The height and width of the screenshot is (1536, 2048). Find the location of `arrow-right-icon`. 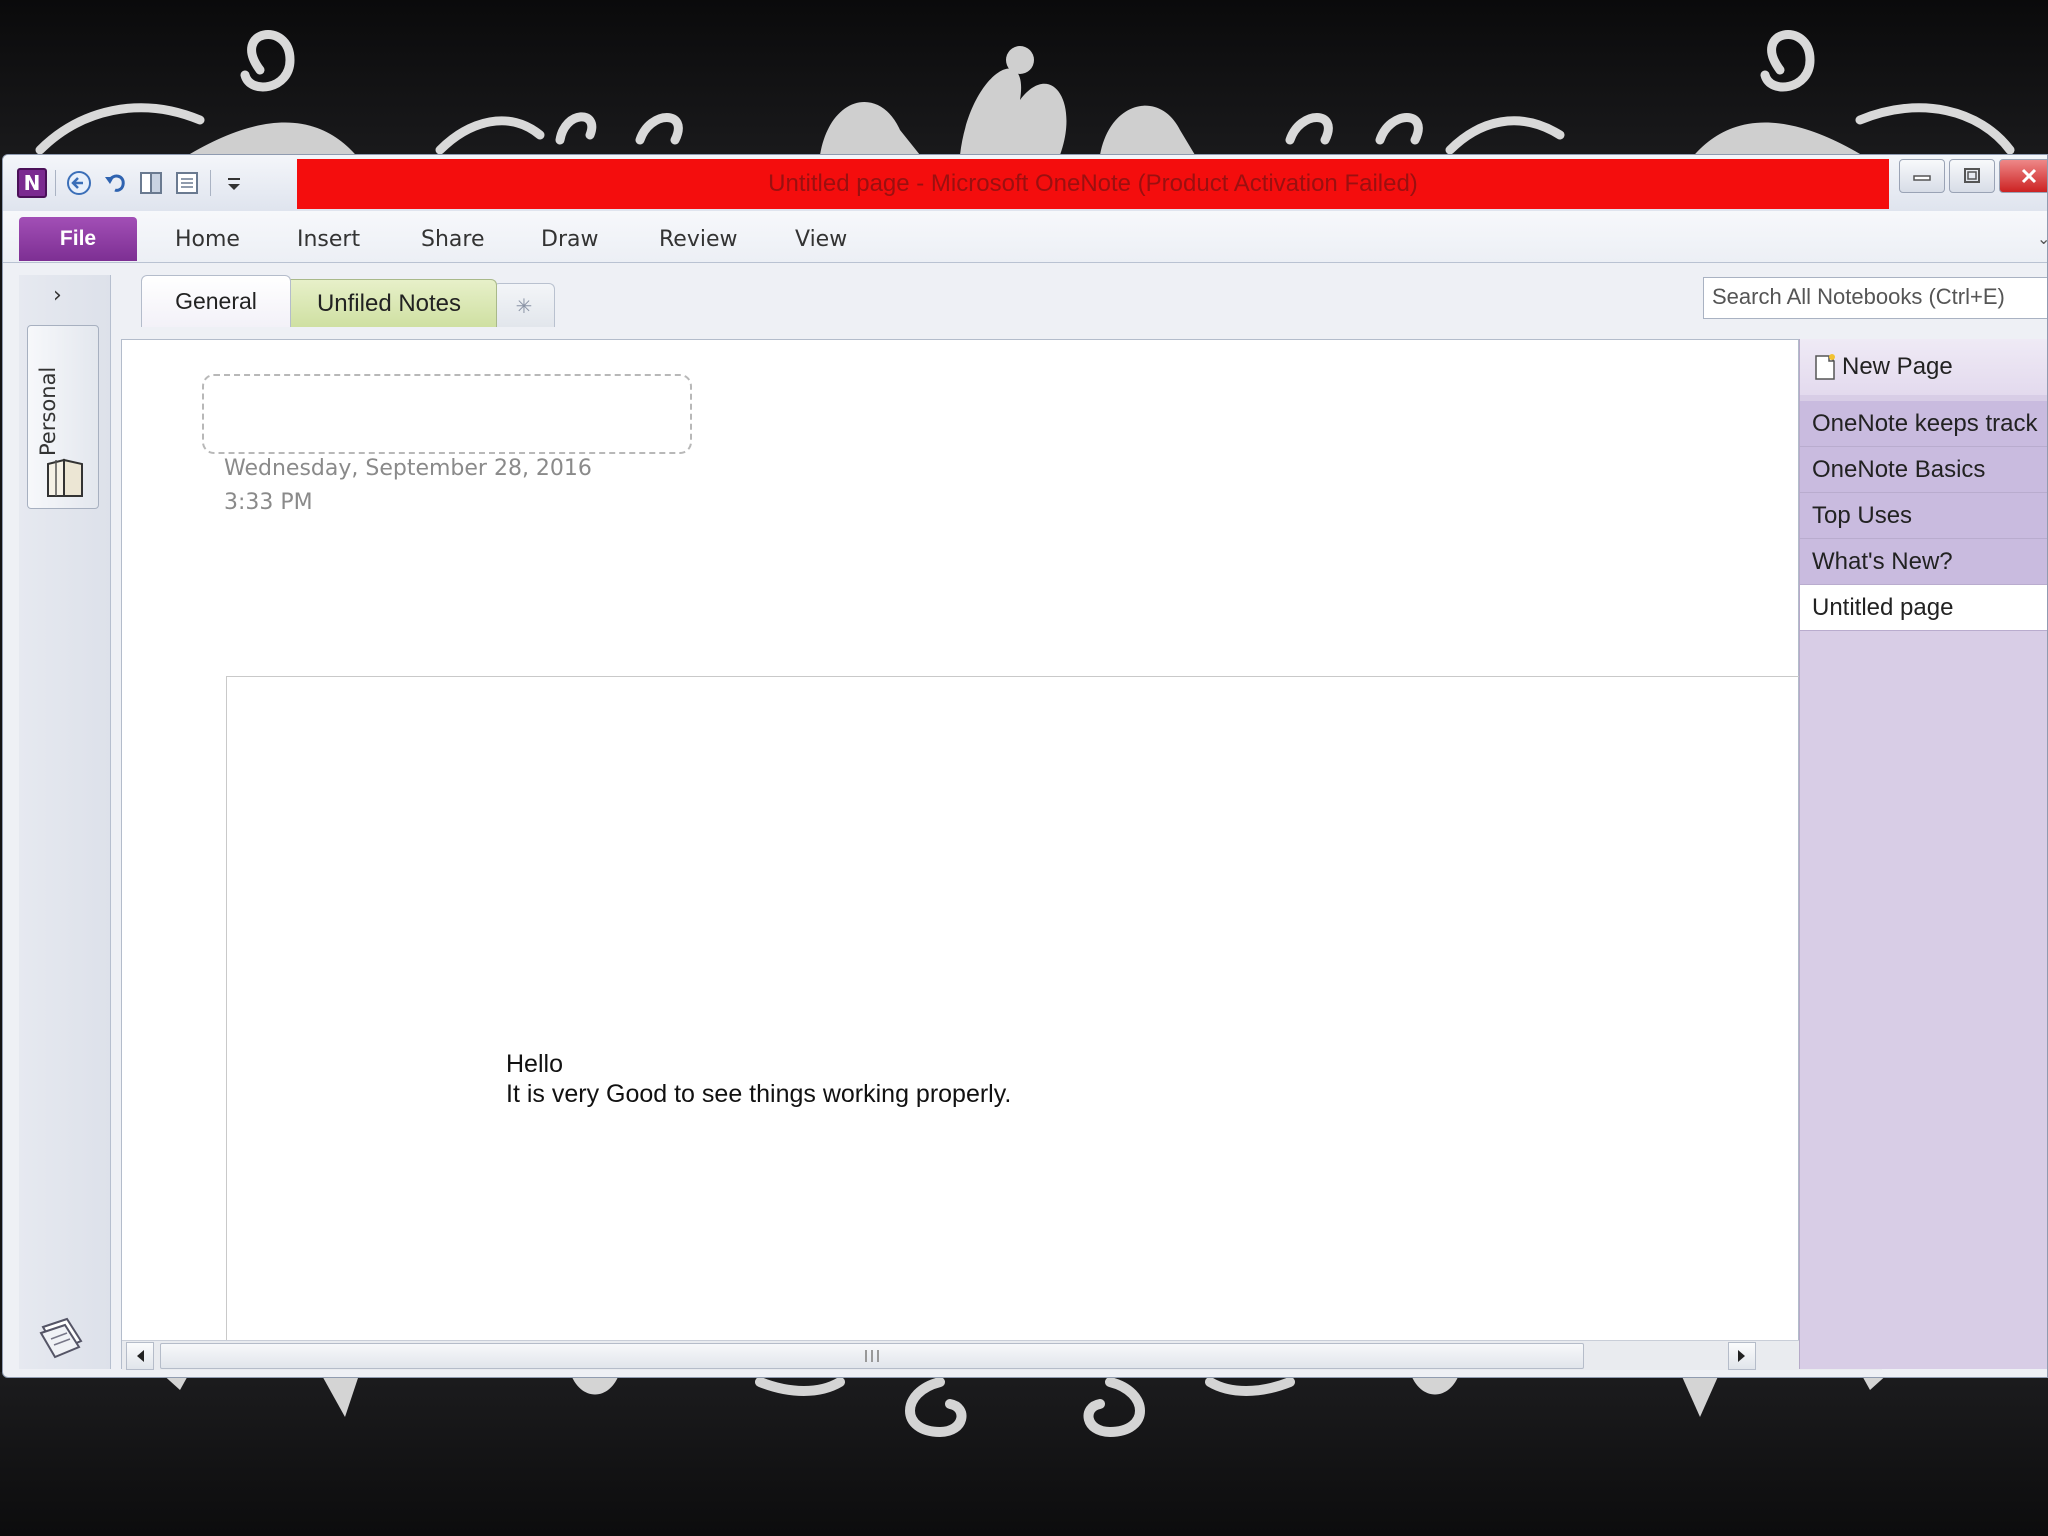

arrow-right-icon is located at coordinates (1741, 1356).